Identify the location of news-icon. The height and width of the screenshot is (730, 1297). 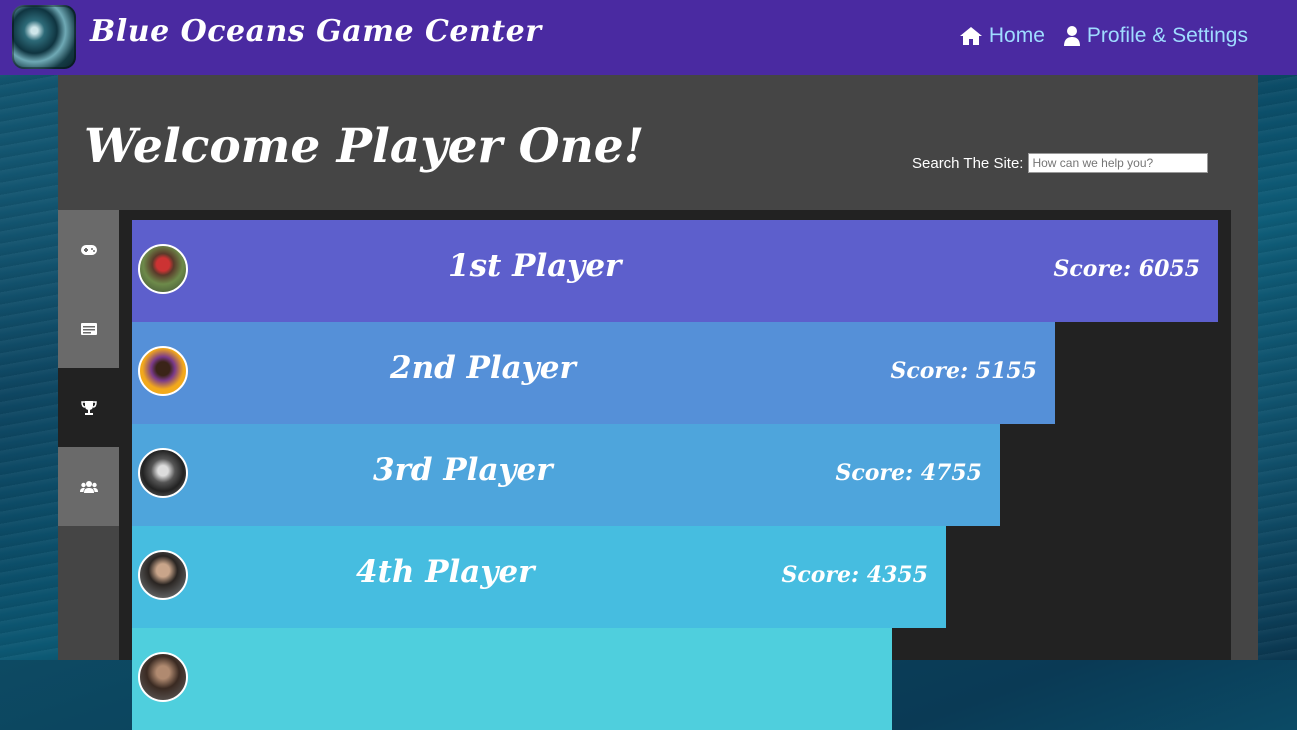
(88, 328).